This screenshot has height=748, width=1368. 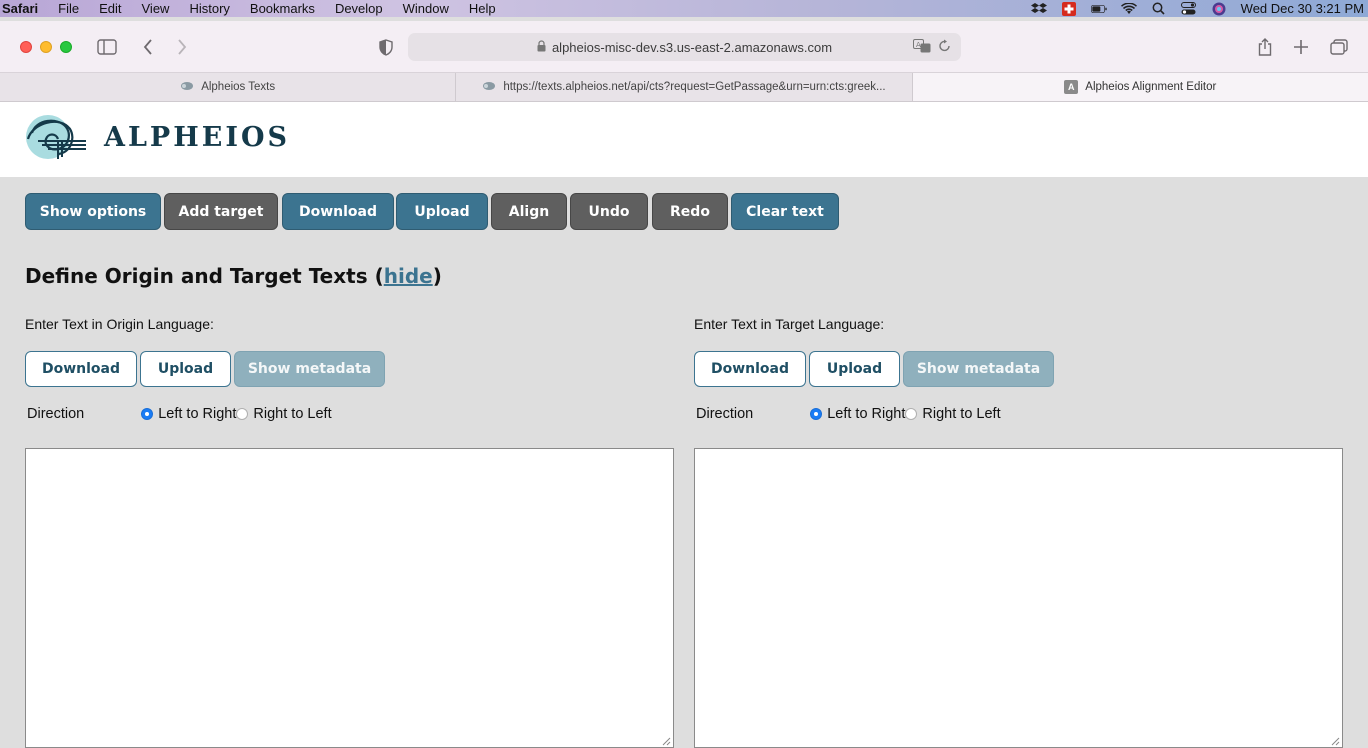 What do you see at coordinates (541, 47) in the screenshot?
I see `lock-icon` at bounding box center [541, 47].